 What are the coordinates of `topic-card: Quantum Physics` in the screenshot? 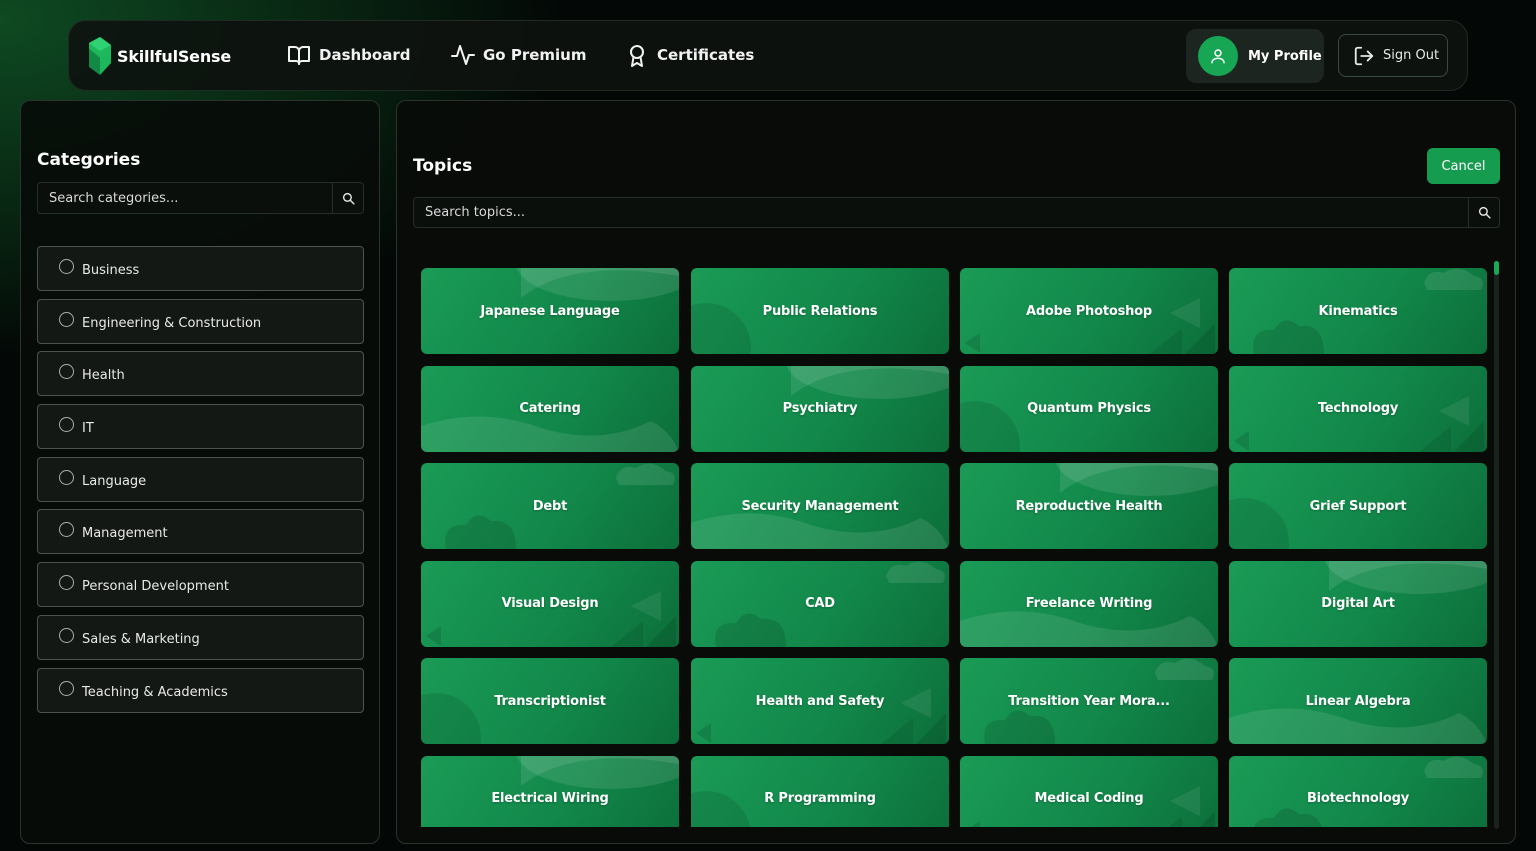 It's located at (1089, 408).